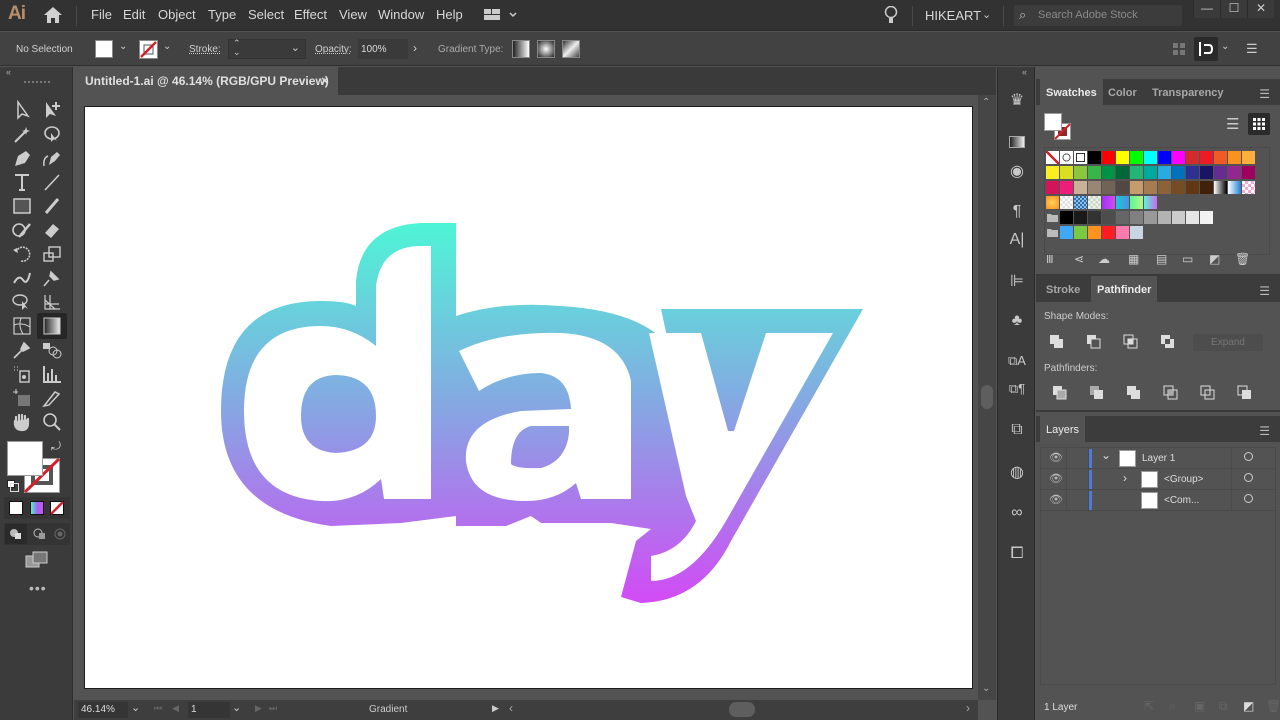  I want to click on merge-icon, so click(1134, 393).